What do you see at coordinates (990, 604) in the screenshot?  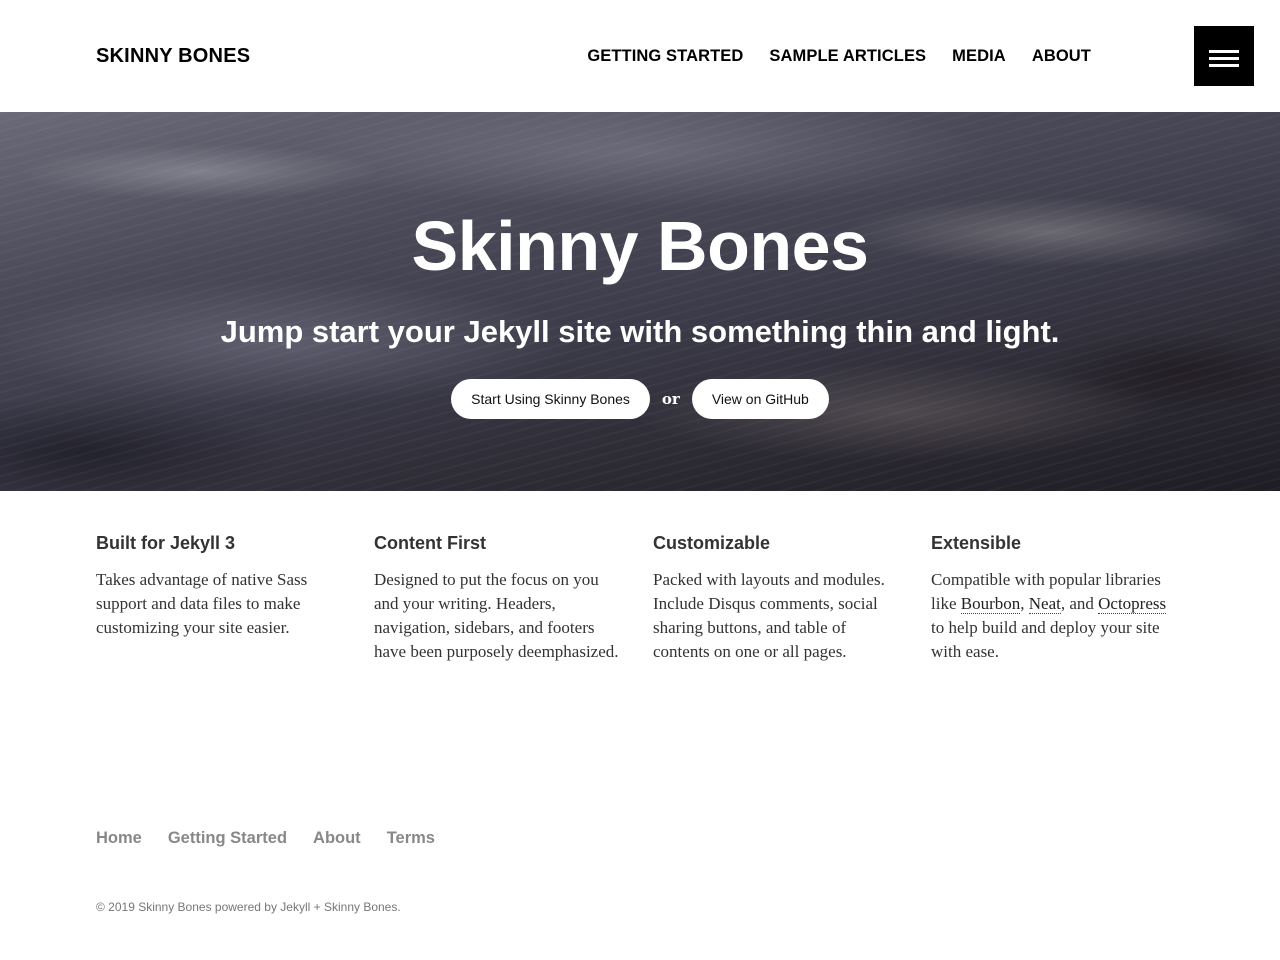 I see `link-bourbon: Bourbon` at bounding box center [990, 604].